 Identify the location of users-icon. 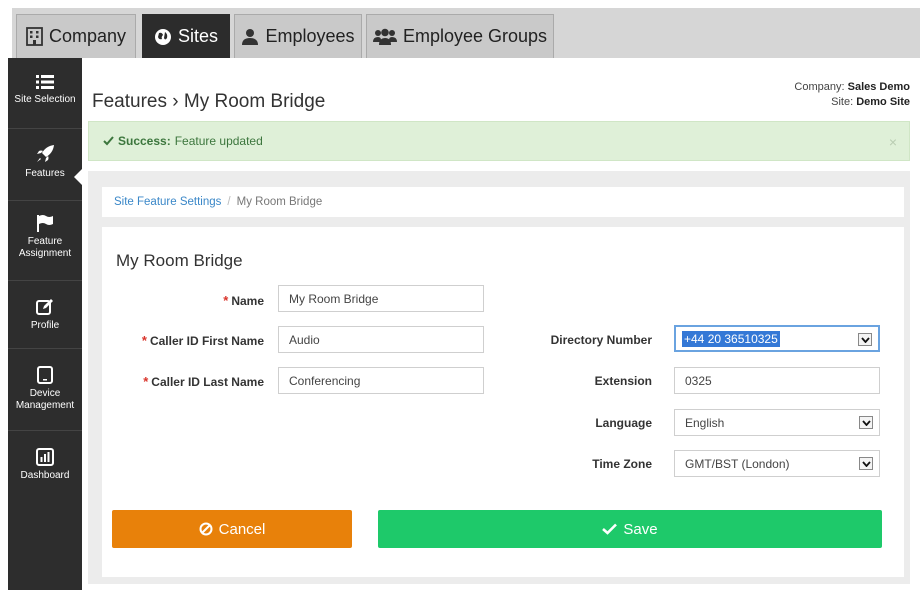
(384, 36).